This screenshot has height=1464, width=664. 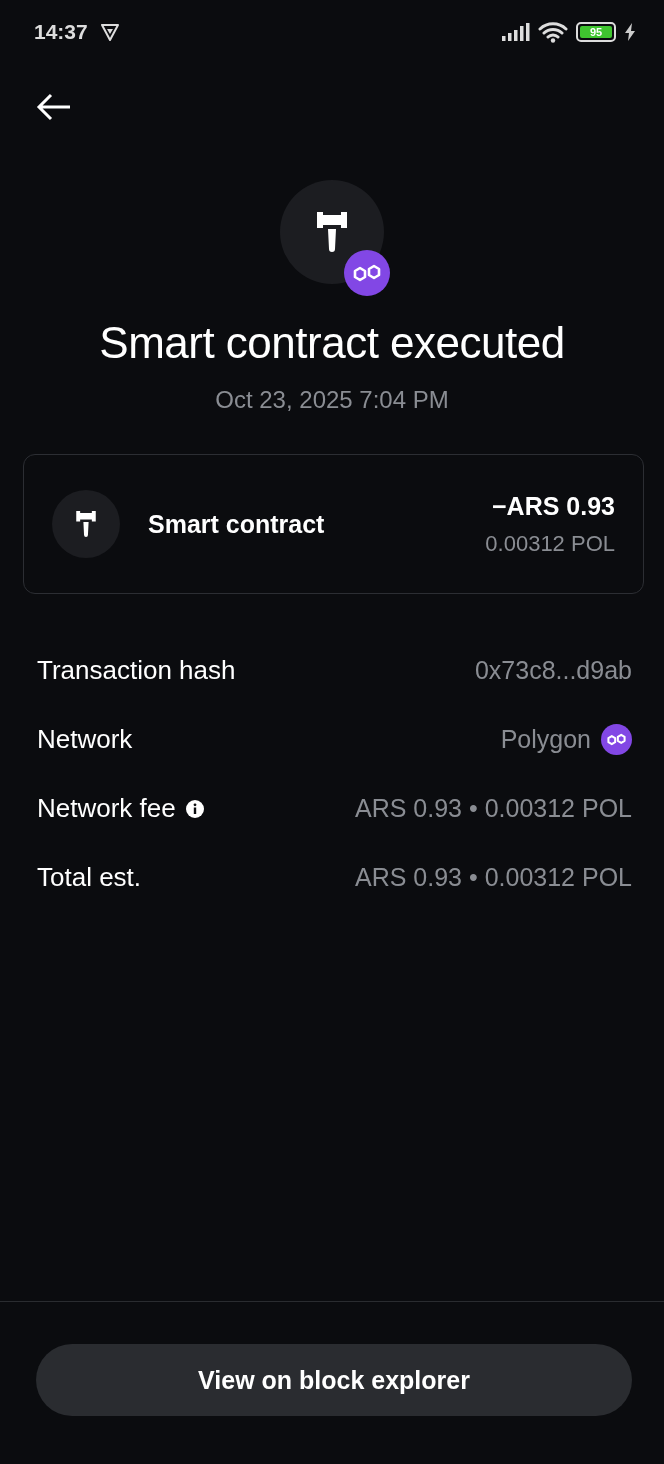 What do you see at coordinates (89, 877) in the screenshot?
I see `detail-label: Total est.` at bounding box center [89, 877].